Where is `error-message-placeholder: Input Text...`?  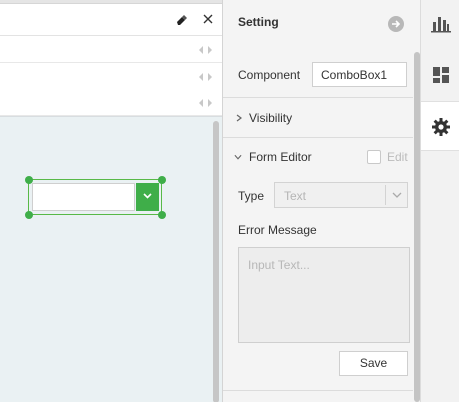
error-message-placeholder: Input Text... is located at coordinates (279, 265).